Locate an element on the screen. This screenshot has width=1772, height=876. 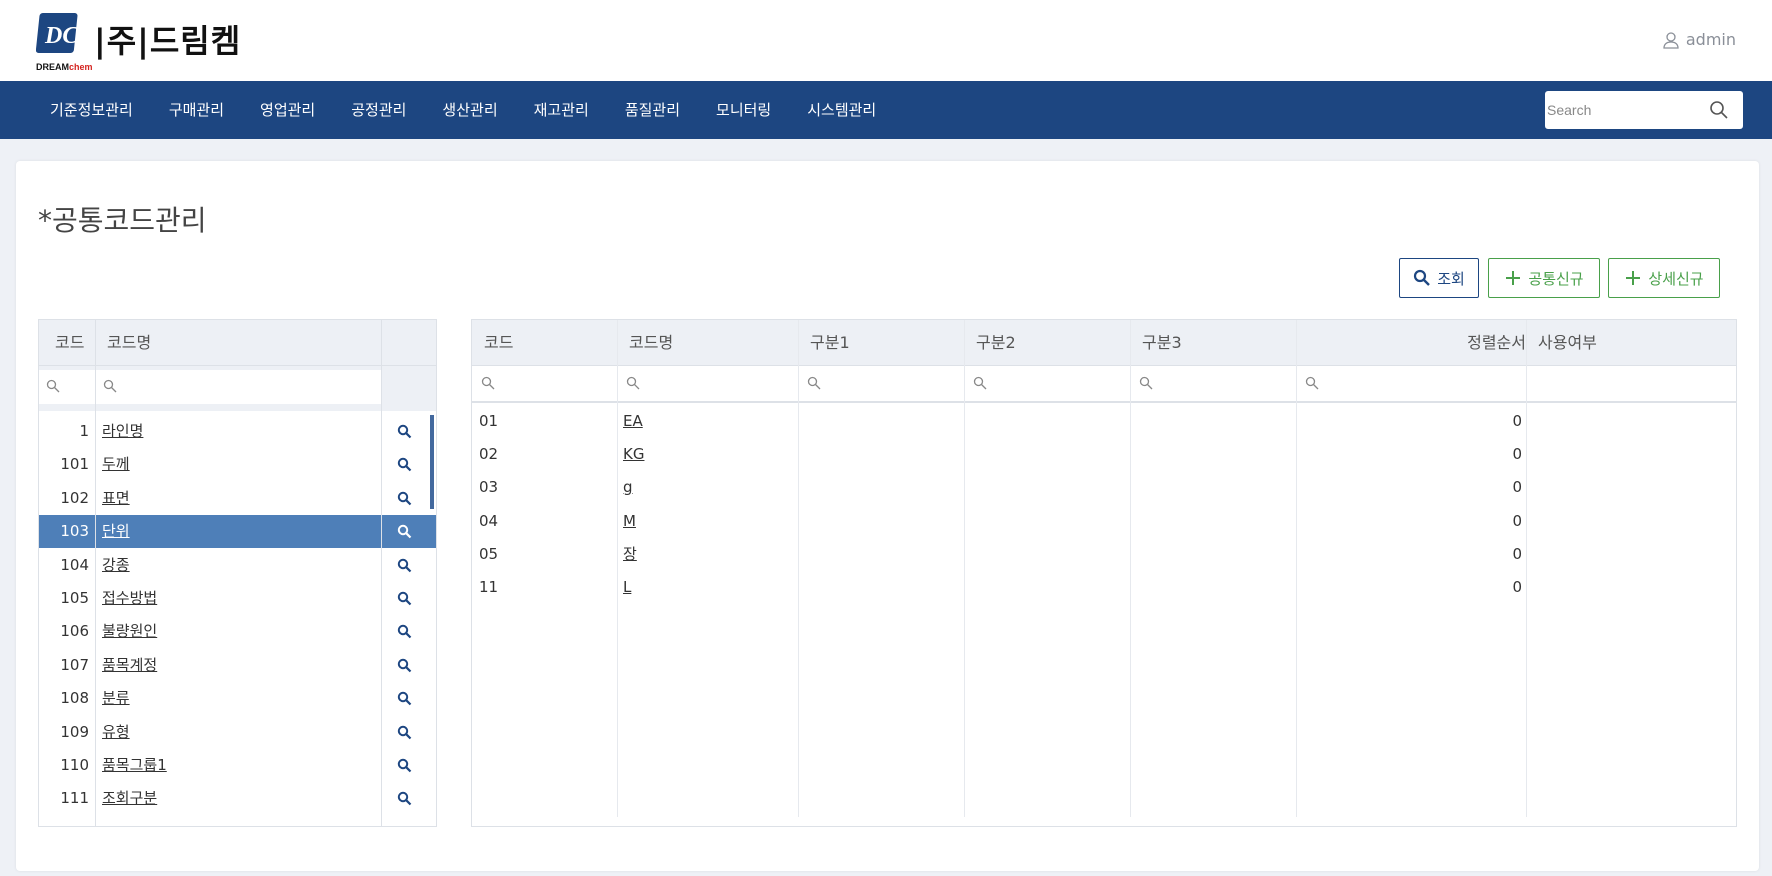
column-header-div3: 구분3 is located at coordinates (1162, 343).